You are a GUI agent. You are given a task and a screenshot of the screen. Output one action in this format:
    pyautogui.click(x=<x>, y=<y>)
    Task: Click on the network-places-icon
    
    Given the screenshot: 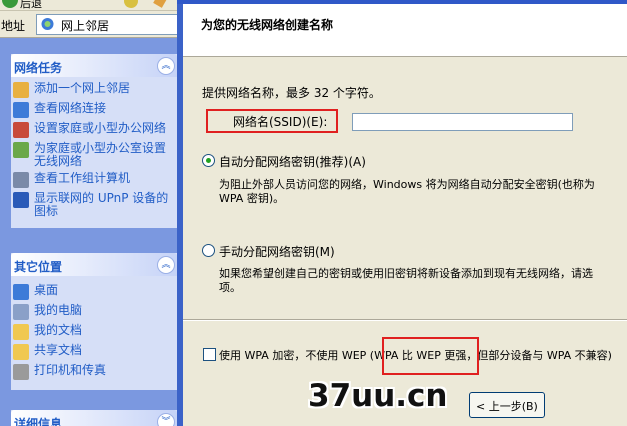 What is the action you would take?
    pyautogui.click(x=47, y=24)
    